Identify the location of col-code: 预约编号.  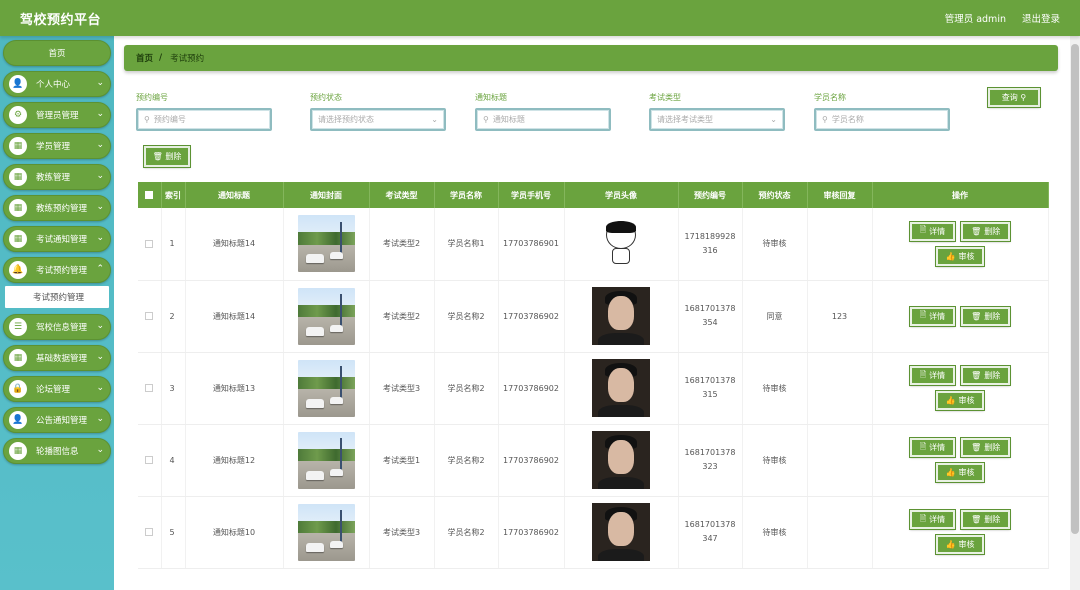
(710, 195).